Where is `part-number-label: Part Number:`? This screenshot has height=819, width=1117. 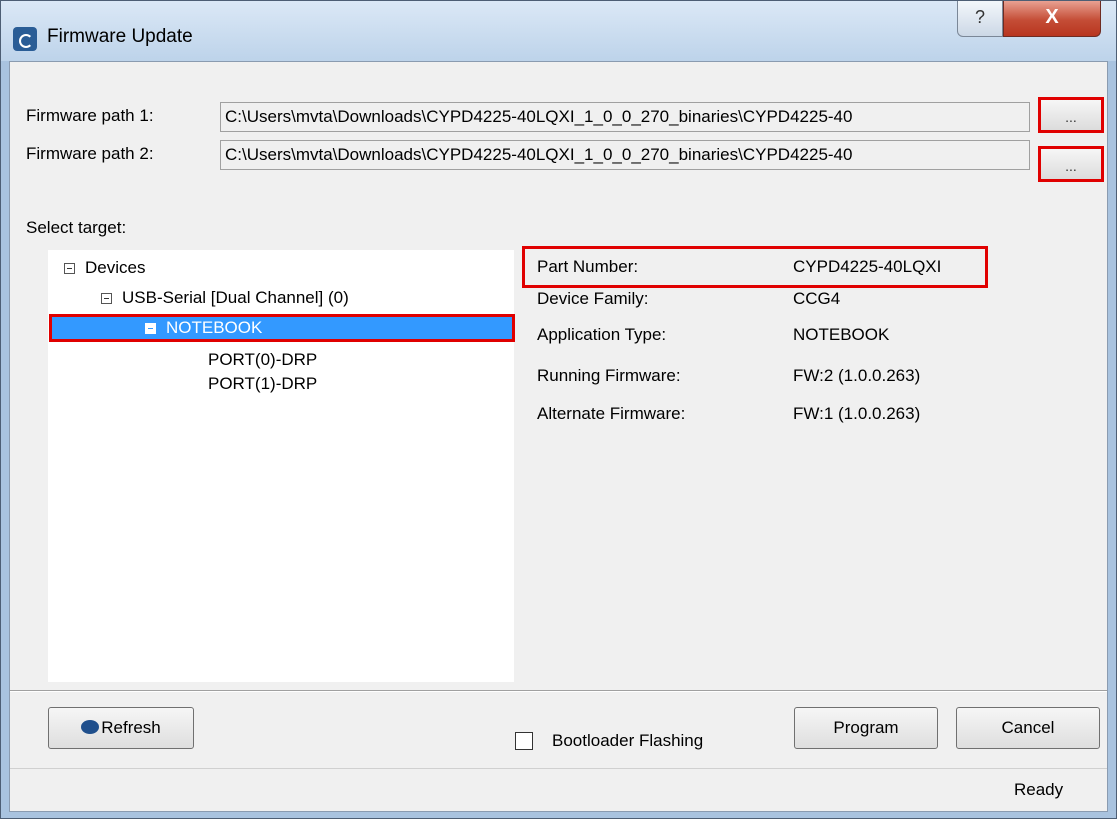 part-number-label: Part Number: is located at coordinates (588, 266).